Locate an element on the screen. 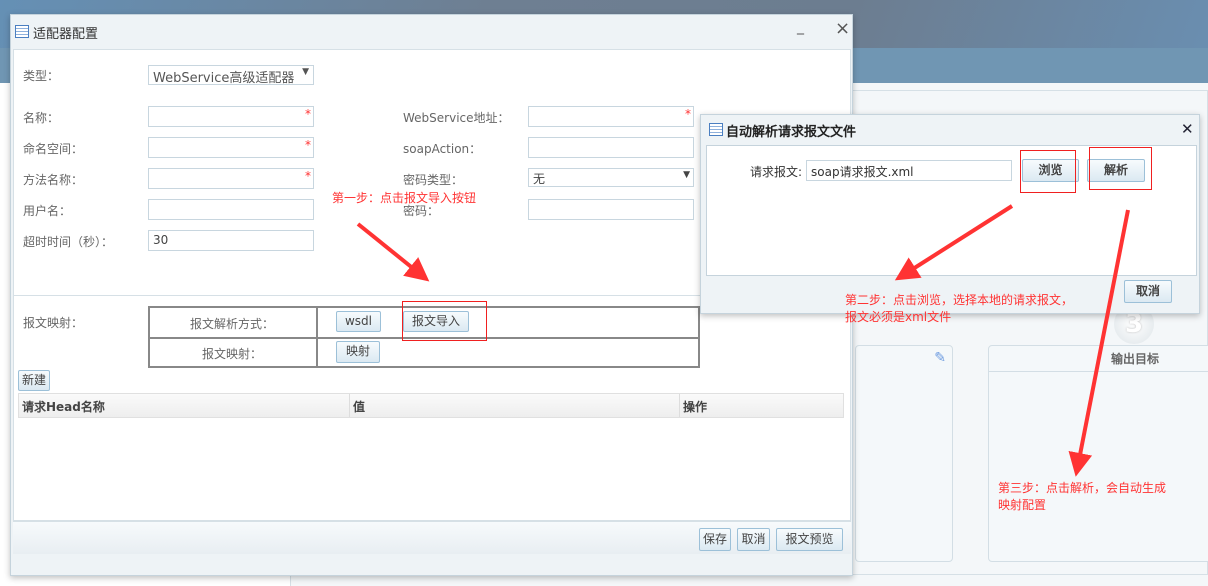 The height and width of the screenshot is (586, 1208). arrow-step1 is located at coordinates (393, 252).